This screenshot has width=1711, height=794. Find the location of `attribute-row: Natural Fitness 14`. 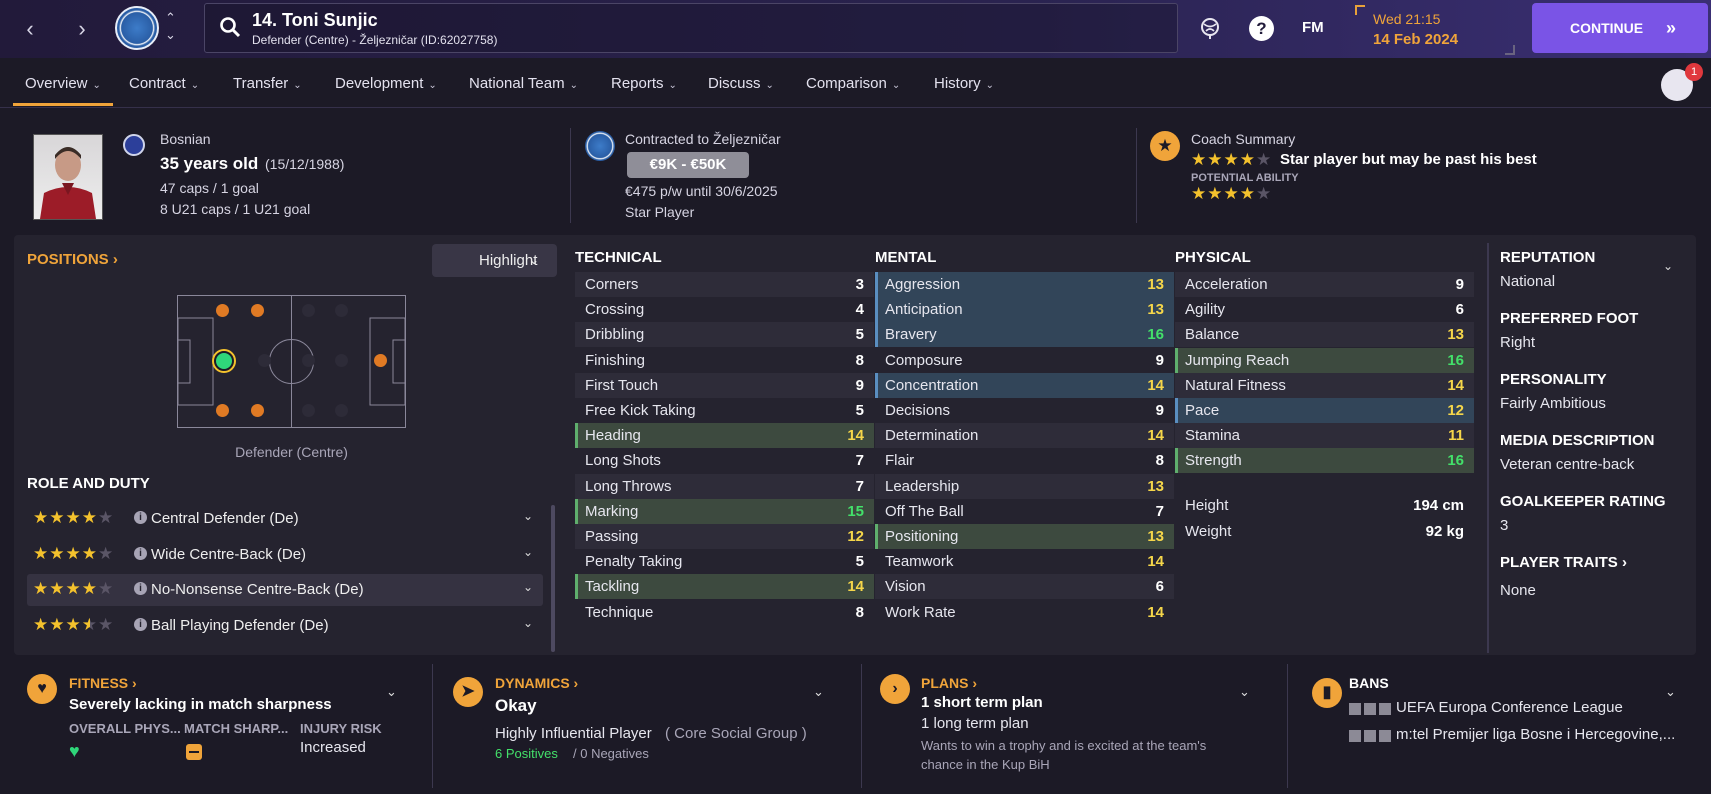

attribute-row: Natural Fitness 14 is located at coordinates (1324, 385).